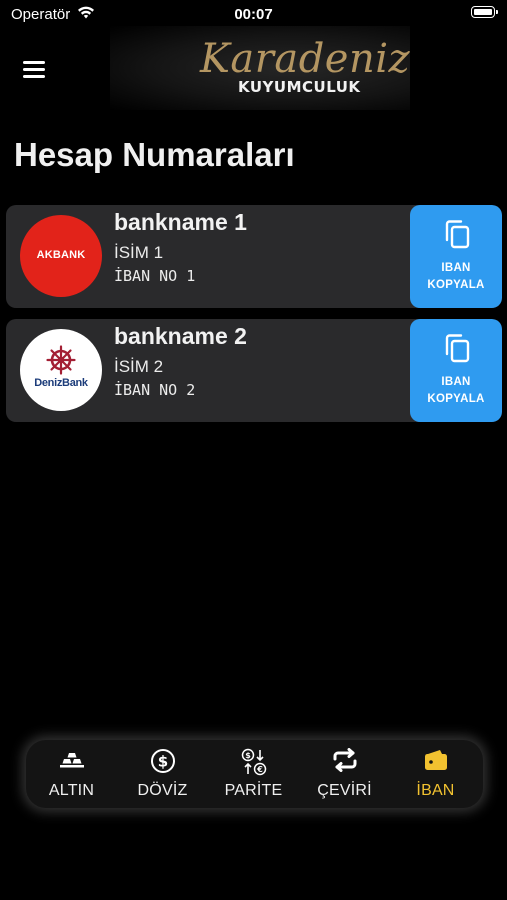 The height and width of the screenshot is (900, 507). What do you see at coordinates (180, 336) in the screenshot?
I see `bank-name: bankname 2` at bounding box center [180, 336].